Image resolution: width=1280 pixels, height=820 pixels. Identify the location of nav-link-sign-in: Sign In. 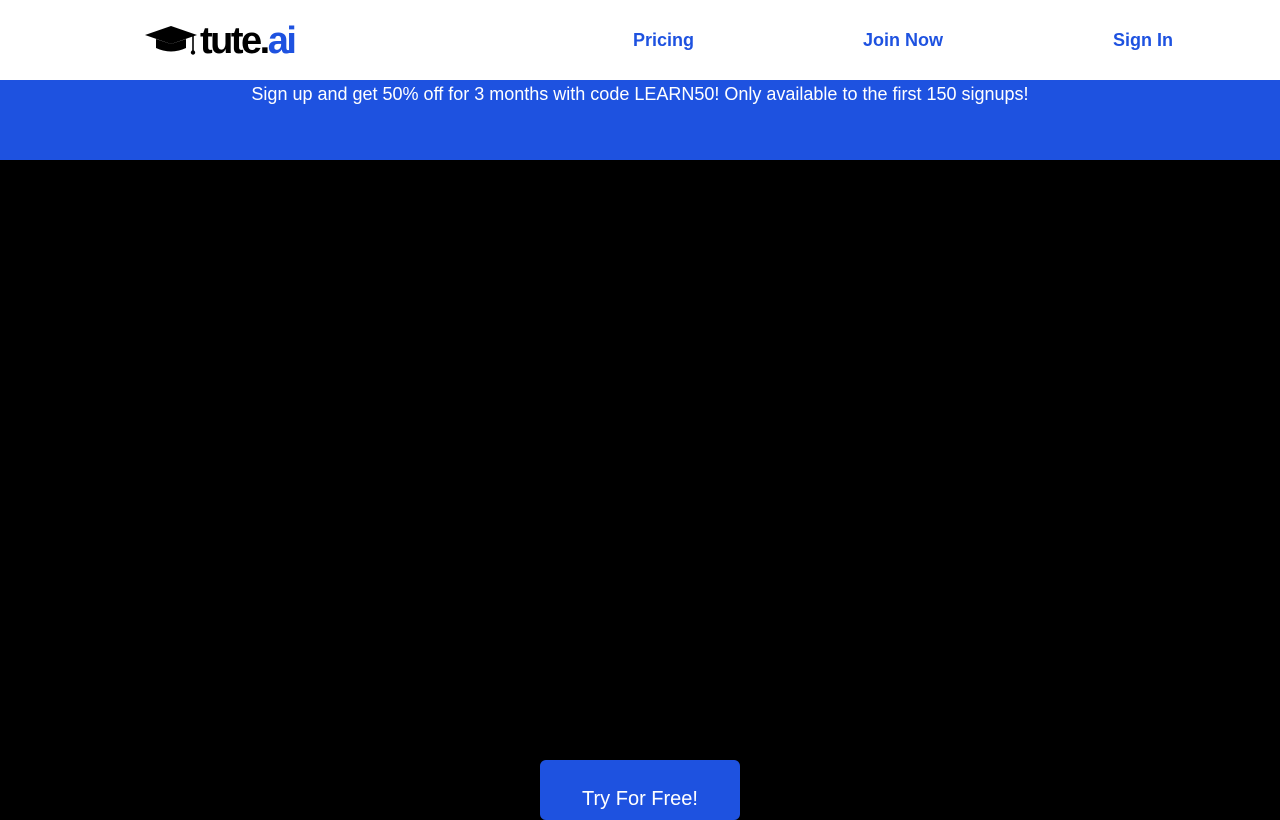
(1143, 40).